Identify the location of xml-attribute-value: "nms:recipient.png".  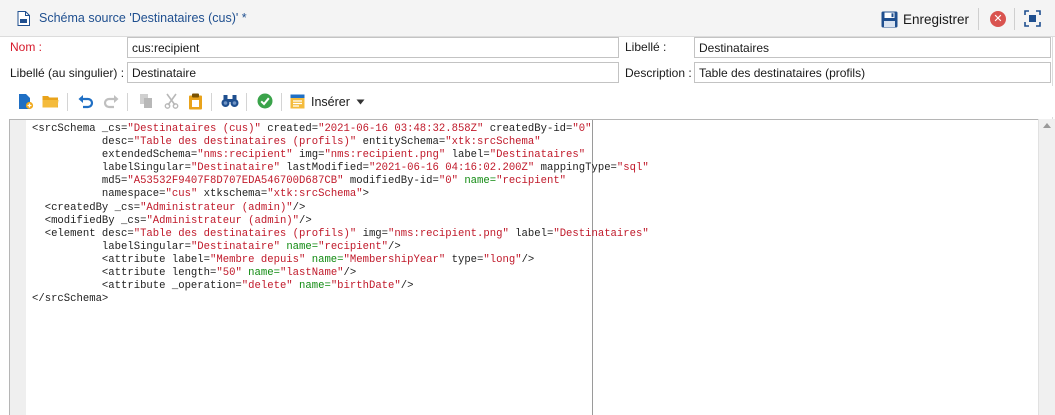
(385, 155).